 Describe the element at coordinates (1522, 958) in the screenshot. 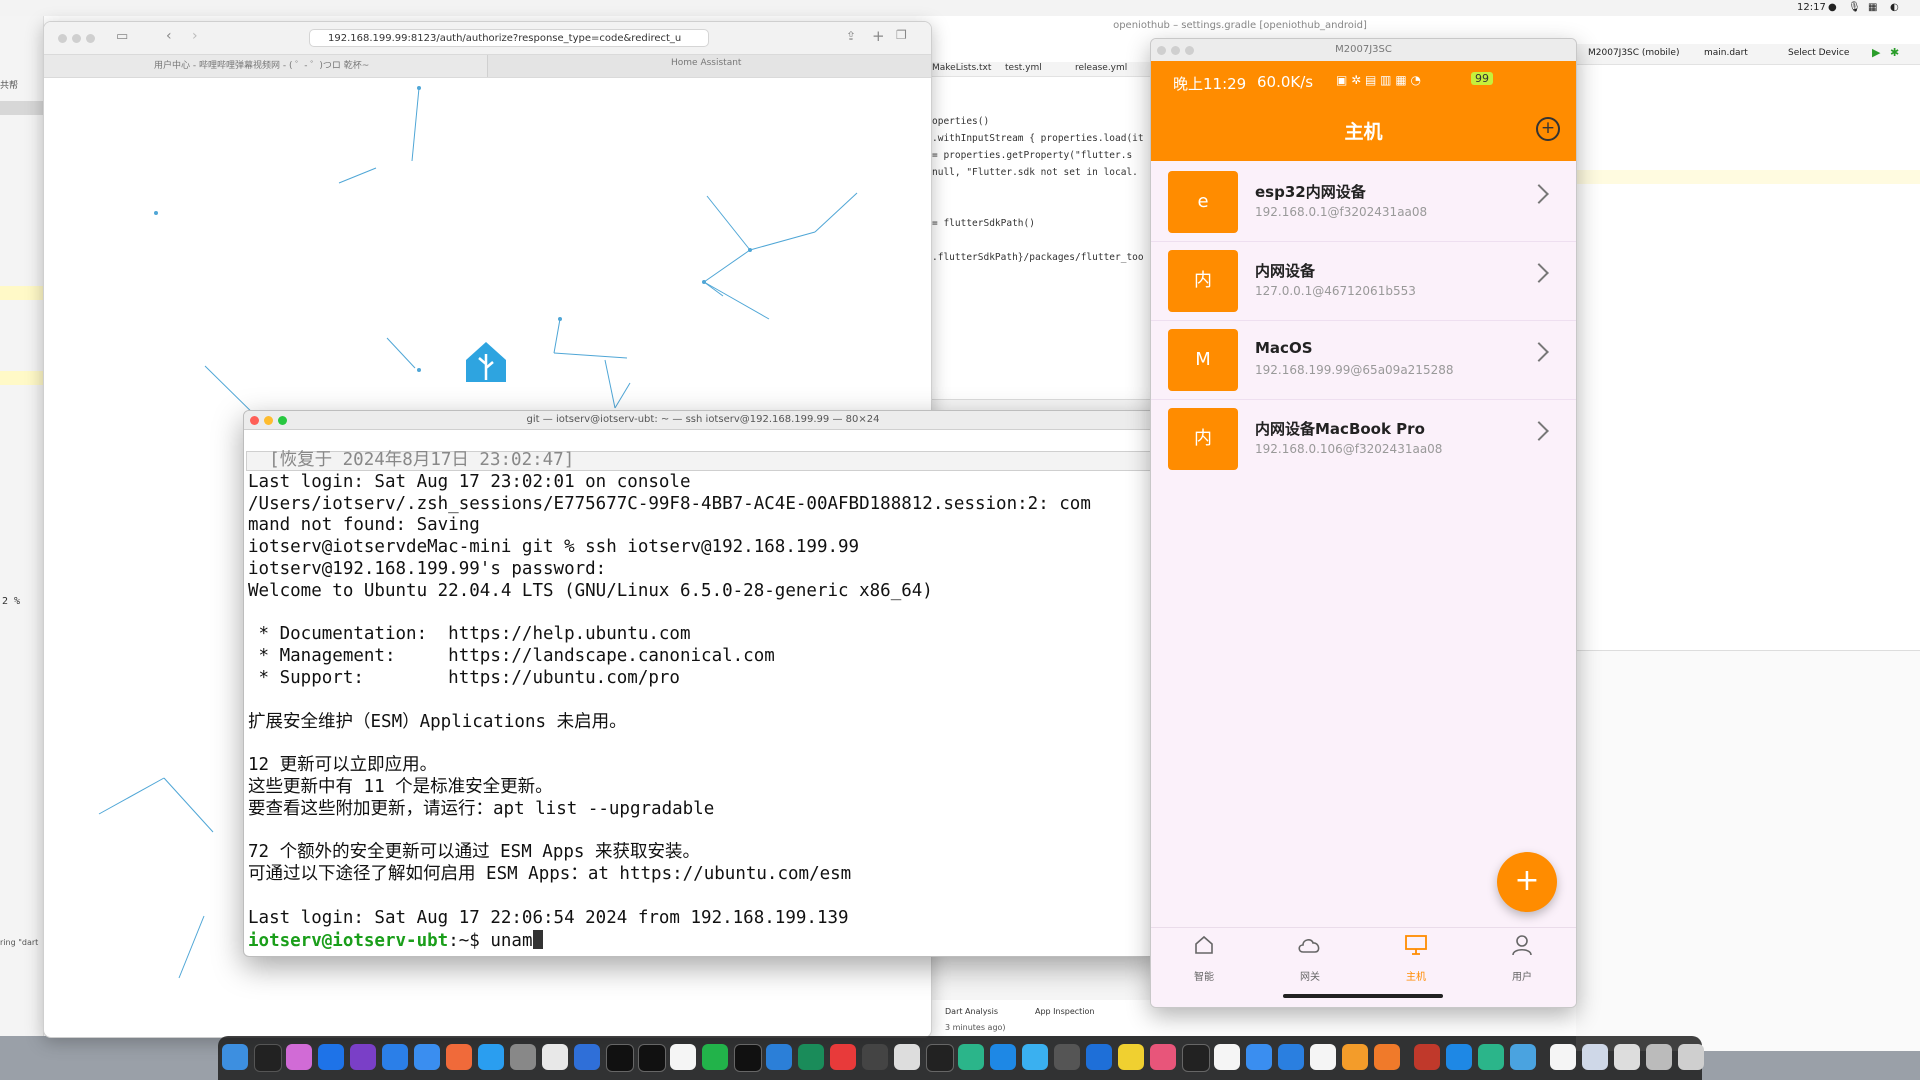

I see `nav-item-user: 用户` at that location.